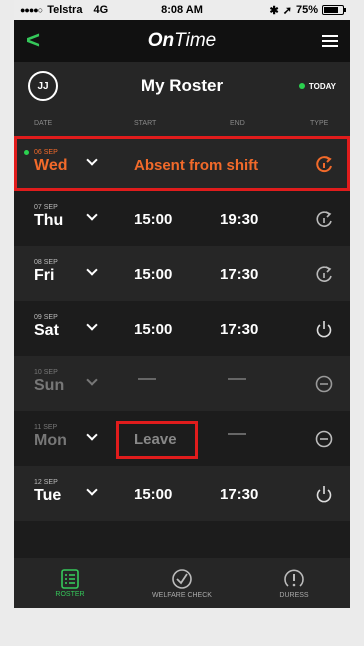  I want to click on status-bar: ●●●●○ Telstra 4G 8:08 AM ✱ ➚ 75%, so click(182, 10).